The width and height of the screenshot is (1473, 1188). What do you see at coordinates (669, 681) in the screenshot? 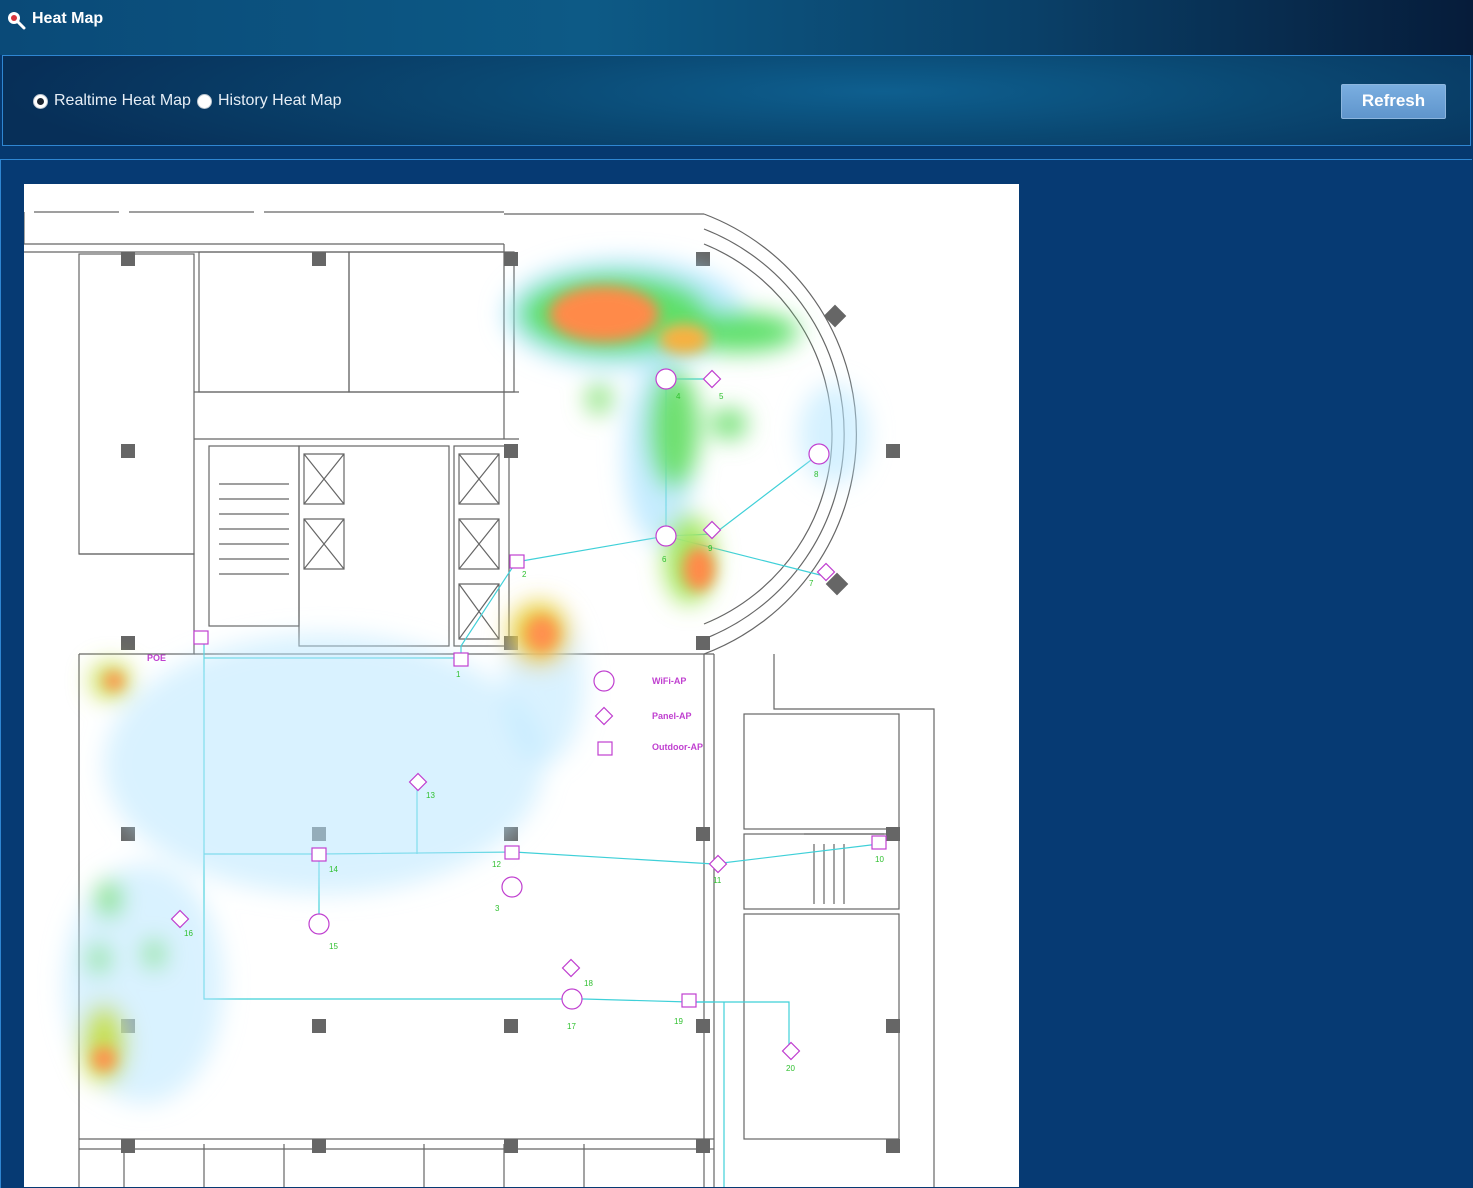
I see `legend-wifi-ap: WiFi-AP` at bounding box center [669, 681].